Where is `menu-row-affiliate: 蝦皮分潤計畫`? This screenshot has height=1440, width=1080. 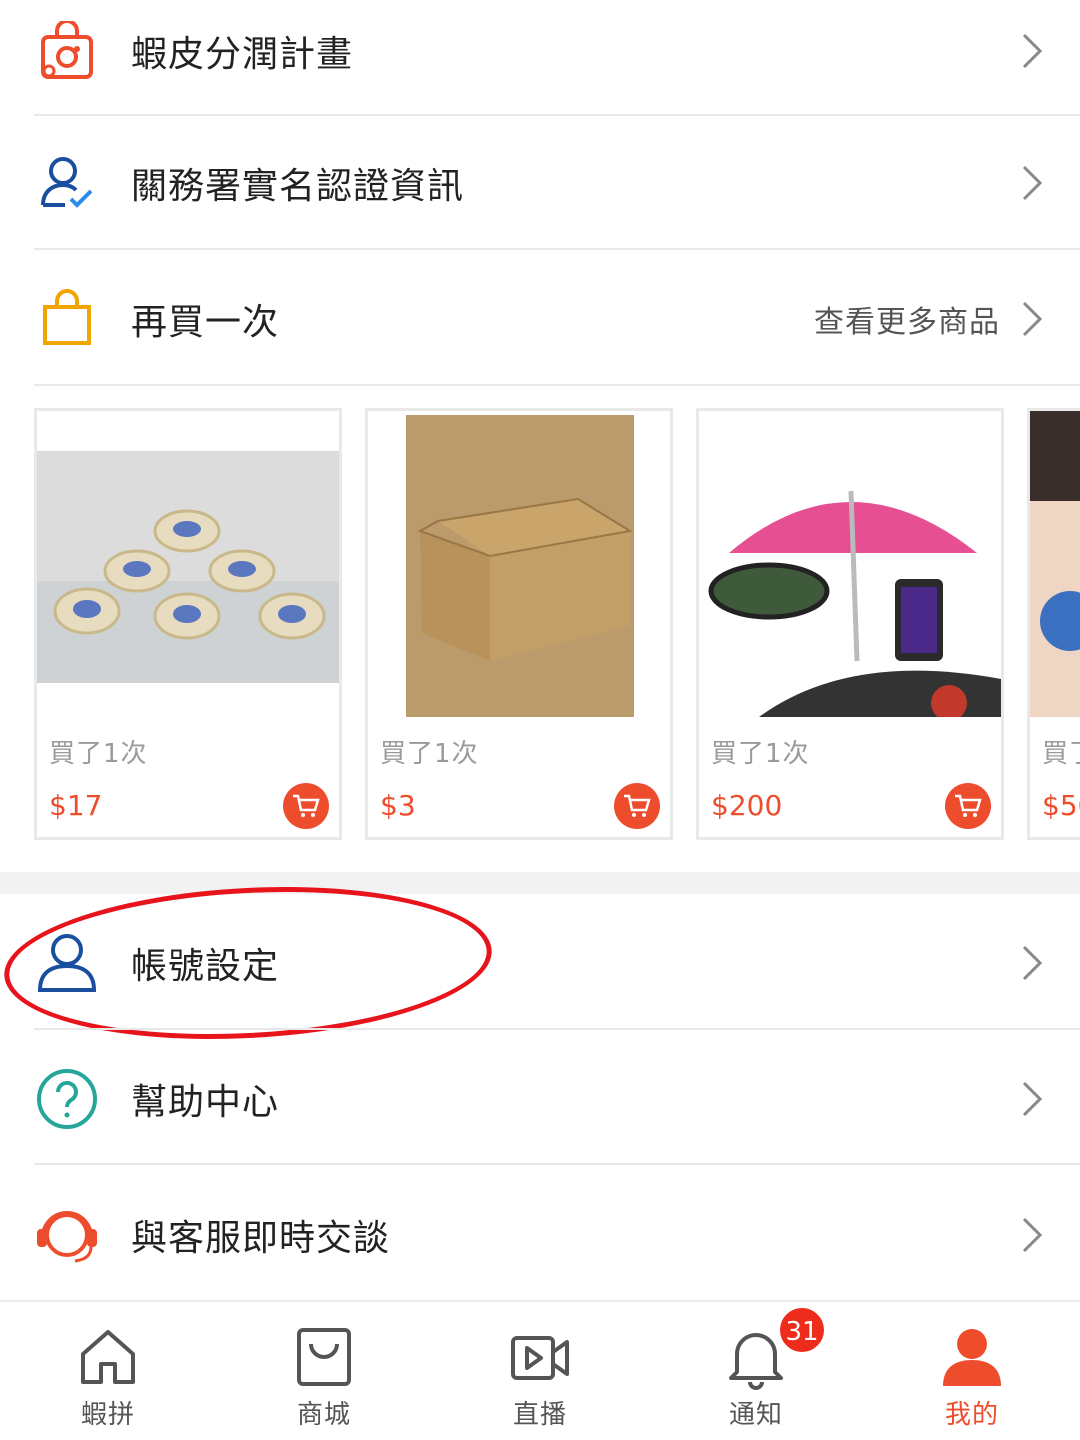 menu-row-affiliate: 蝦皮分潤計畫 is located at coordinates (540, 59).